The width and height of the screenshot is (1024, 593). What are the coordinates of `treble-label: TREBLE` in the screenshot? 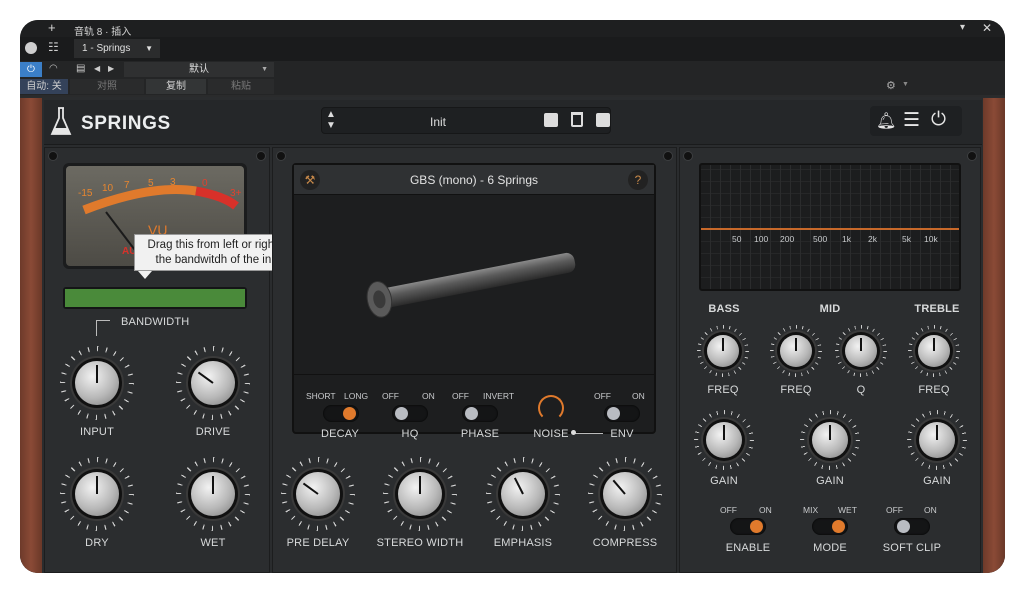 It's located at (937, 309).